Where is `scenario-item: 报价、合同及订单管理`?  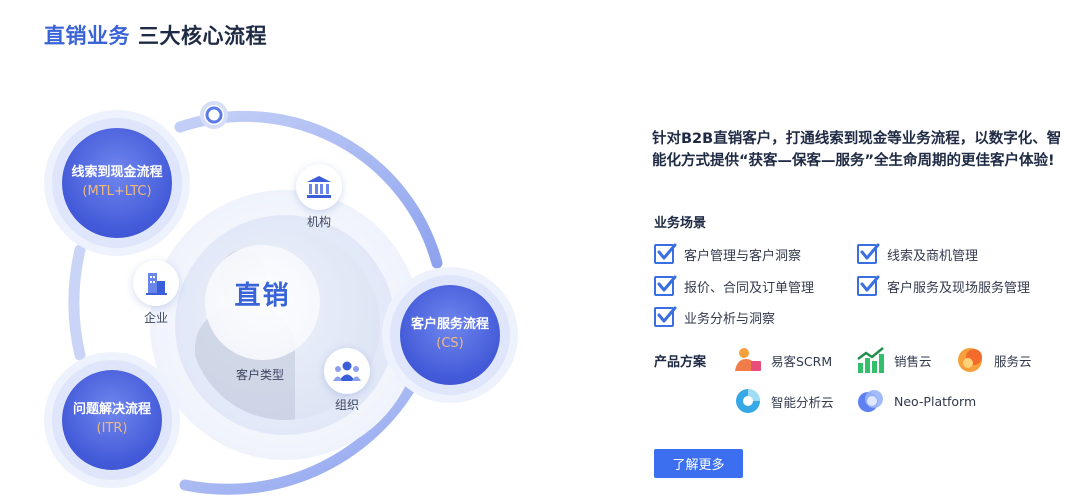 scenario-item: 报价、合同及订单管理 is located at coordinates (734, 285).